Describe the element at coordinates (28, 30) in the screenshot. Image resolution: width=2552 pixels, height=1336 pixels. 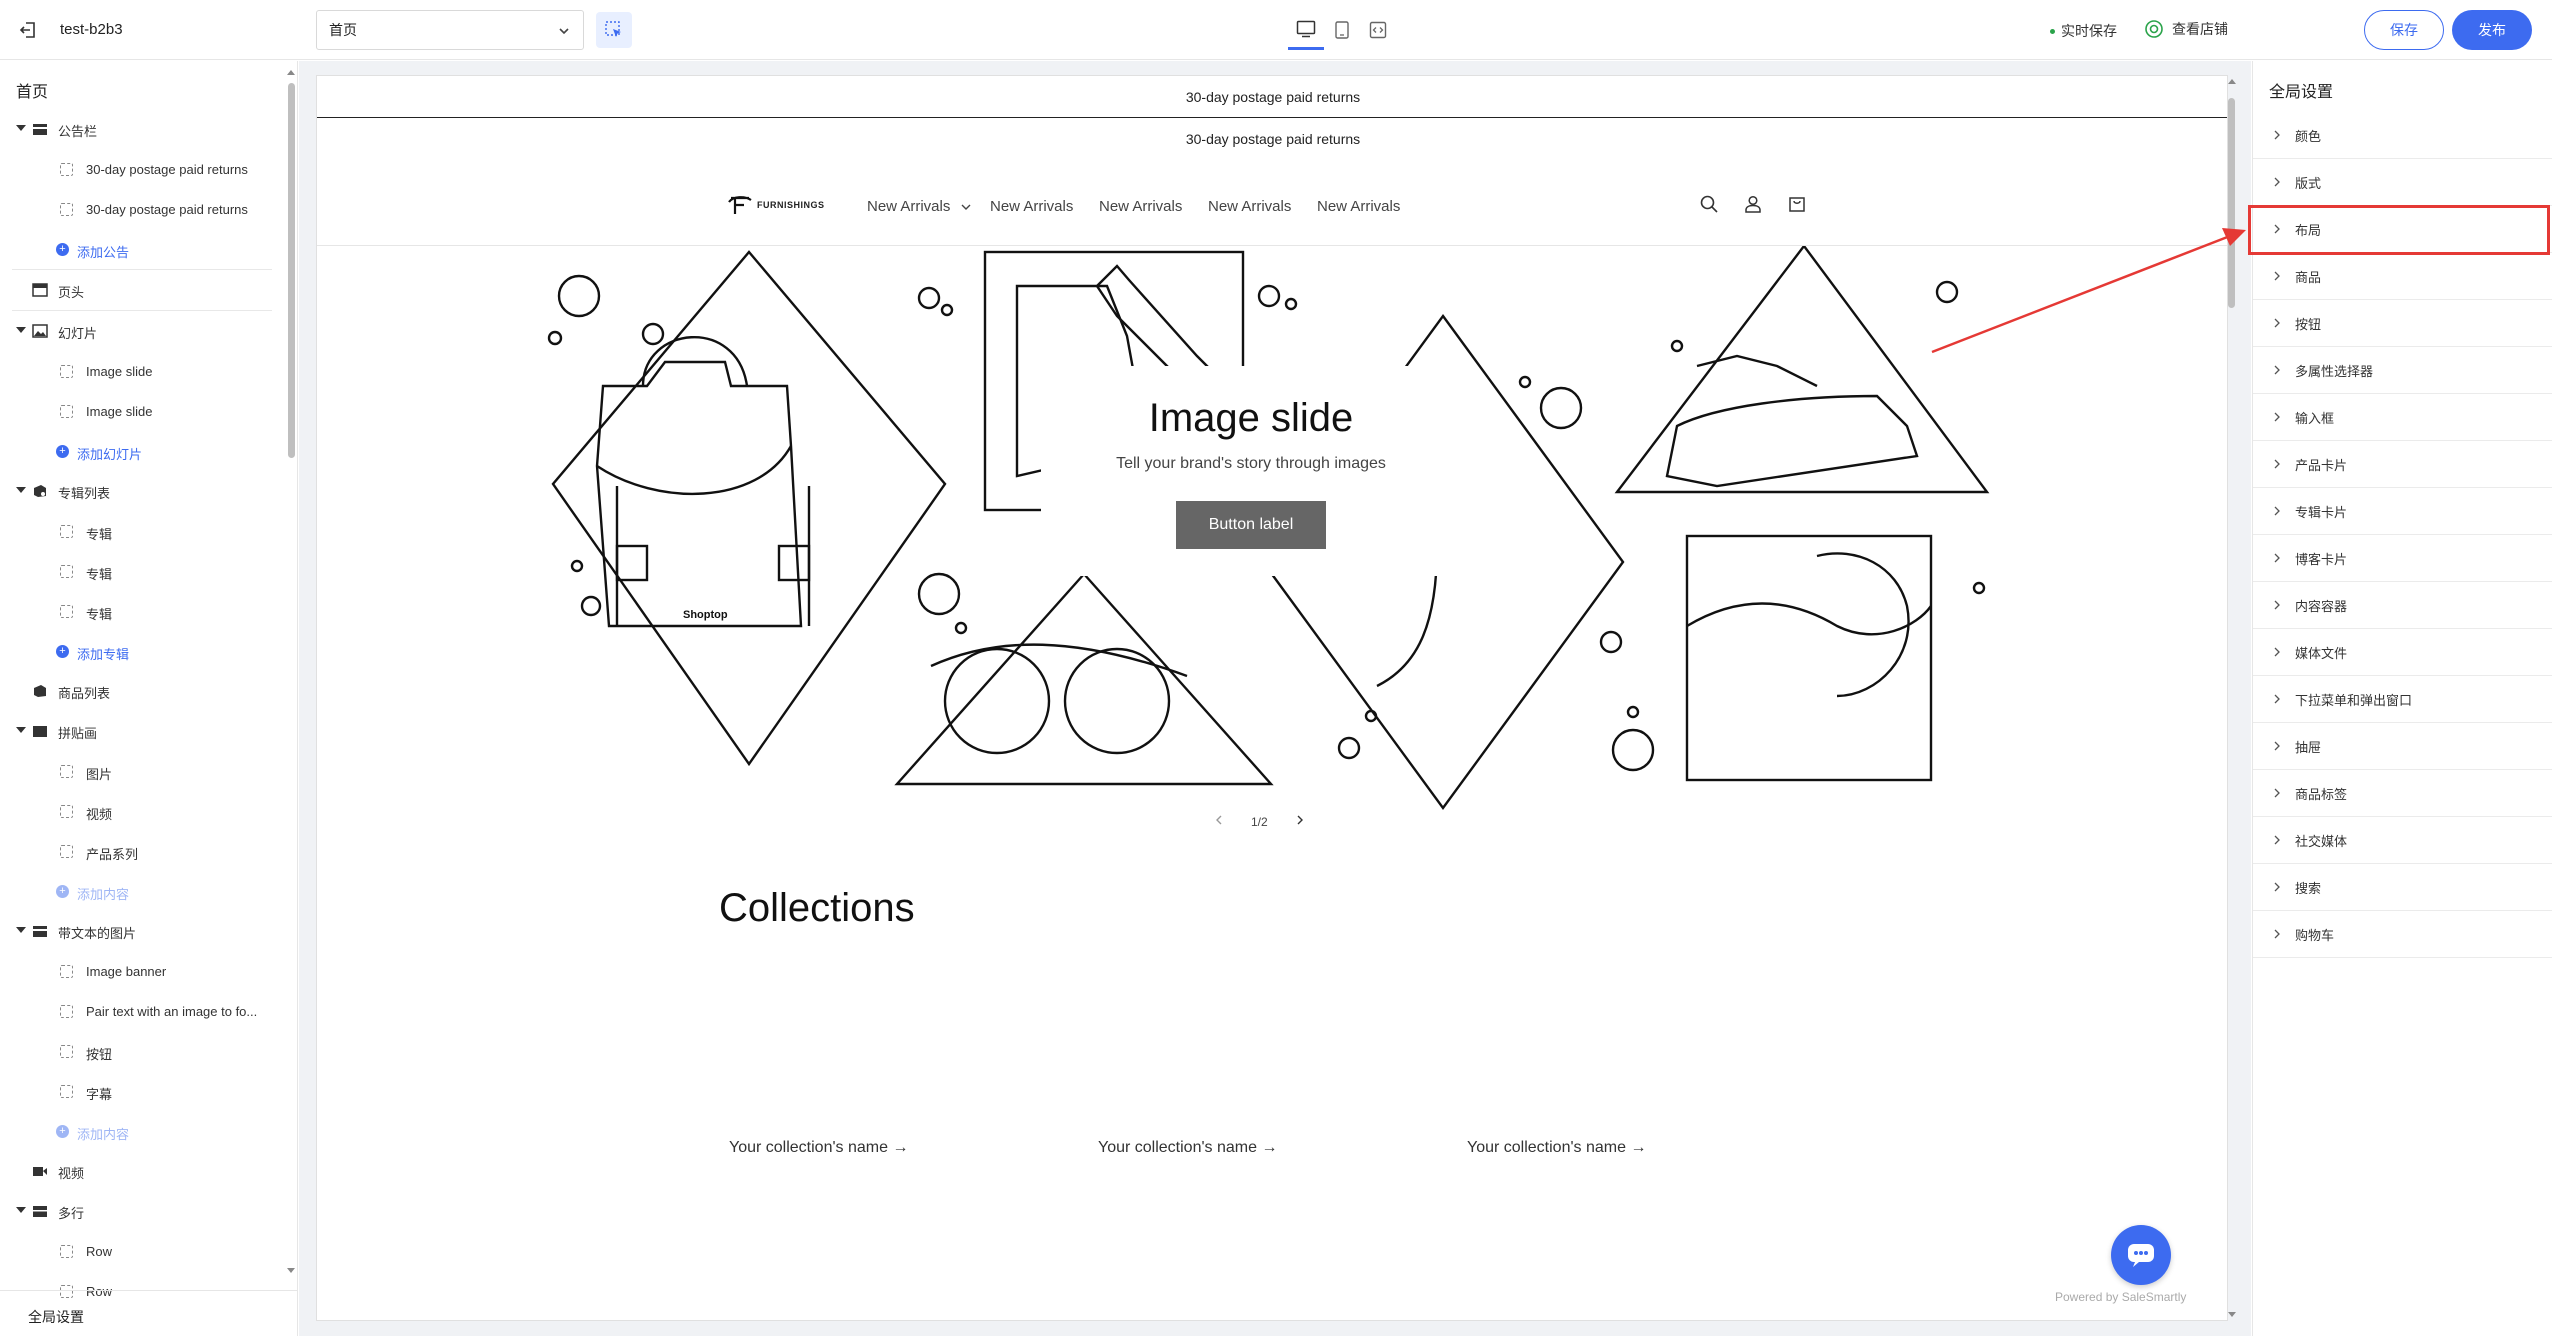
I see `exit-button` at that location.